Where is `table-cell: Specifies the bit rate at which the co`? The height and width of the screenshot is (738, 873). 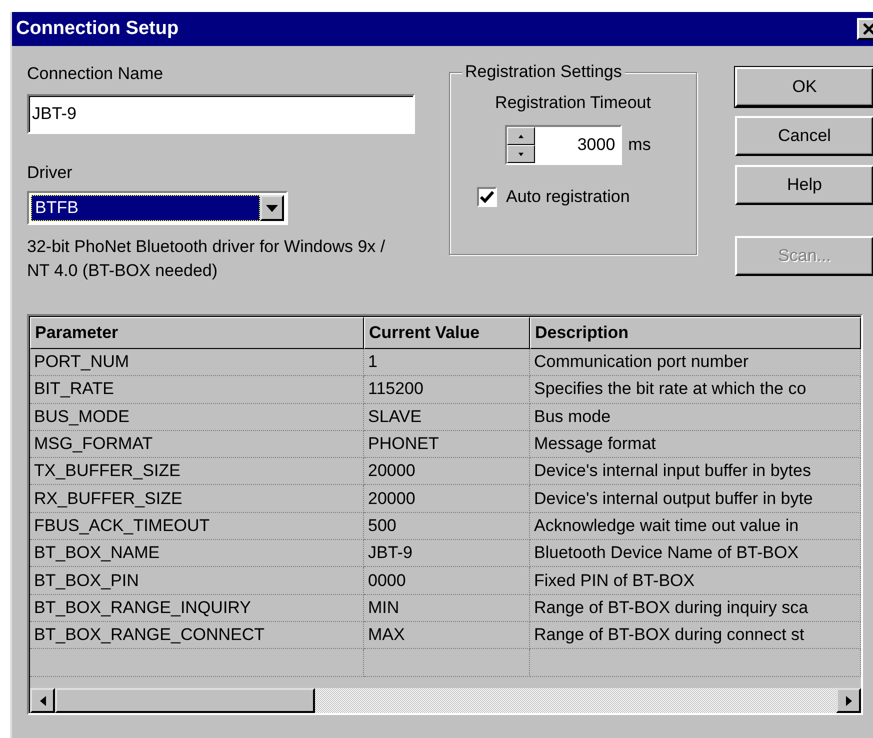
table-cell: Specifies the bit rate at which the co is located at coordinates (695, 390).